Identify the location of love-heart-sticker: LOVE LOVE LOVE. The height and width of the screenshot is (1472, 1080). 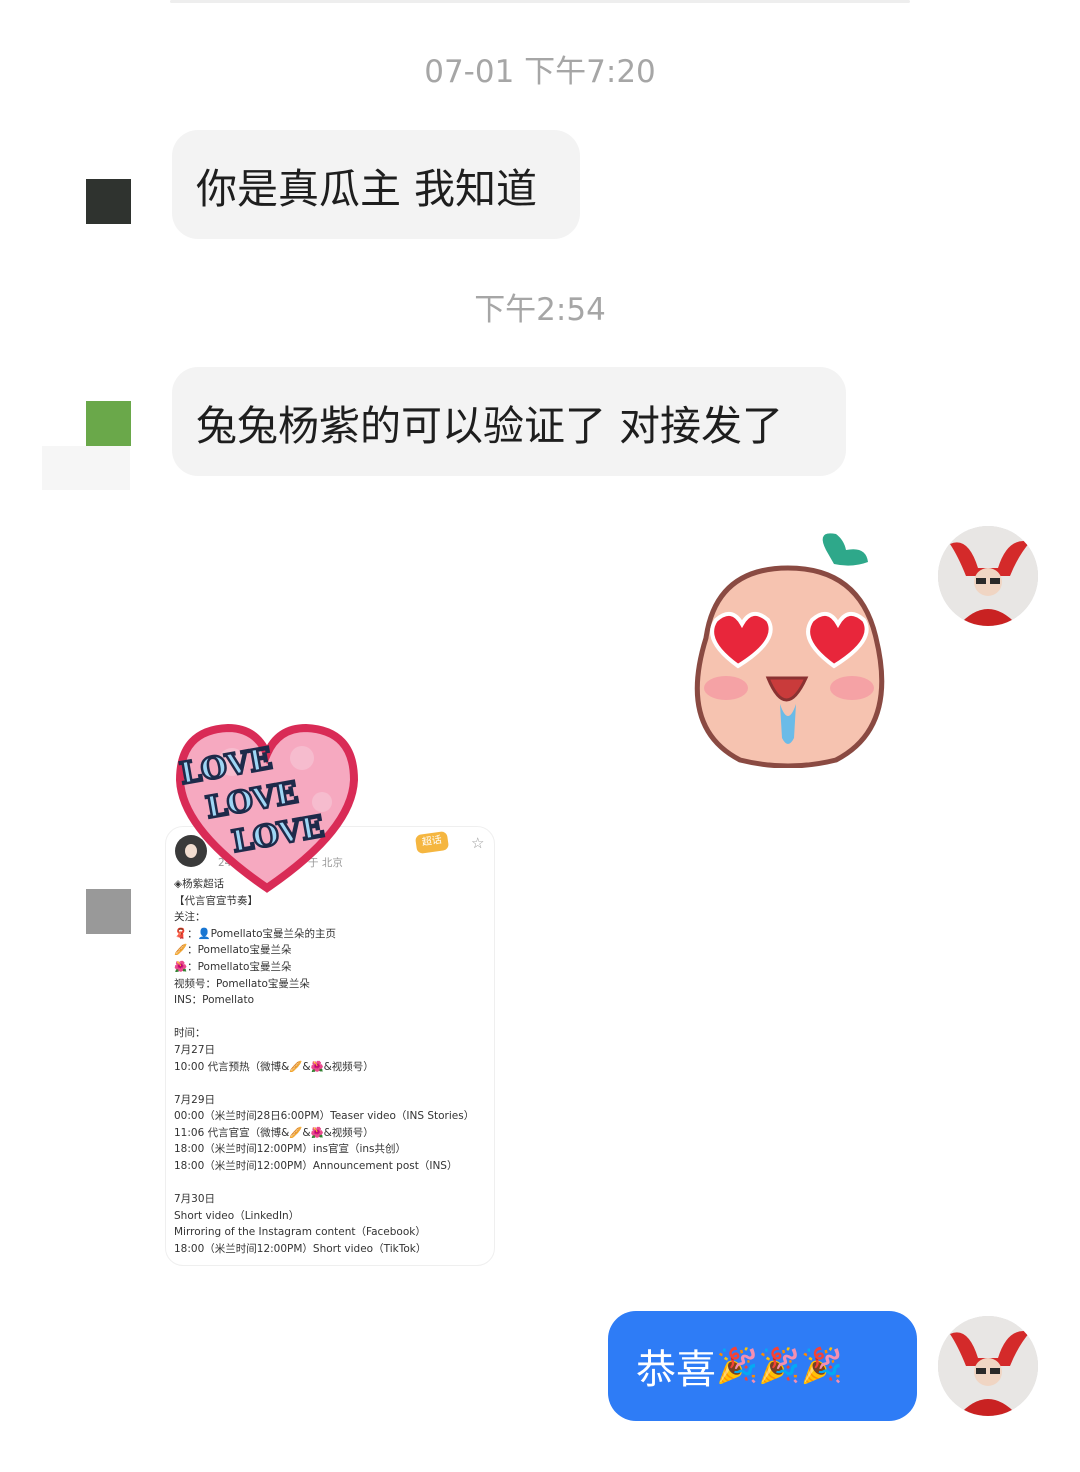
(267, 808).